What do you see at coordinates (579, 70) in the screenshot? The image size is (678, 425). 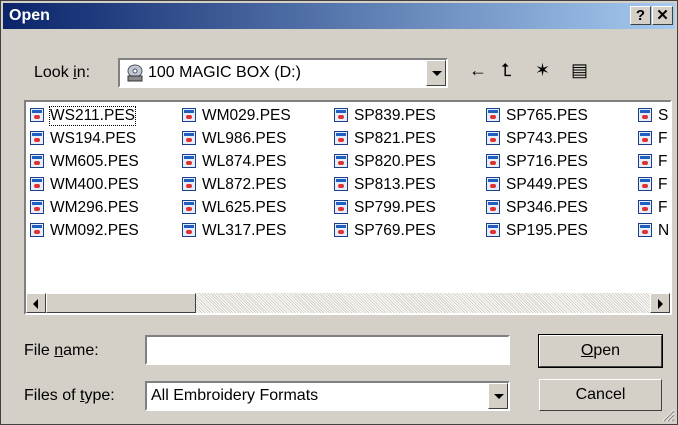 I see `view-menu-icon: ▤` at bounding box center [579, 70].